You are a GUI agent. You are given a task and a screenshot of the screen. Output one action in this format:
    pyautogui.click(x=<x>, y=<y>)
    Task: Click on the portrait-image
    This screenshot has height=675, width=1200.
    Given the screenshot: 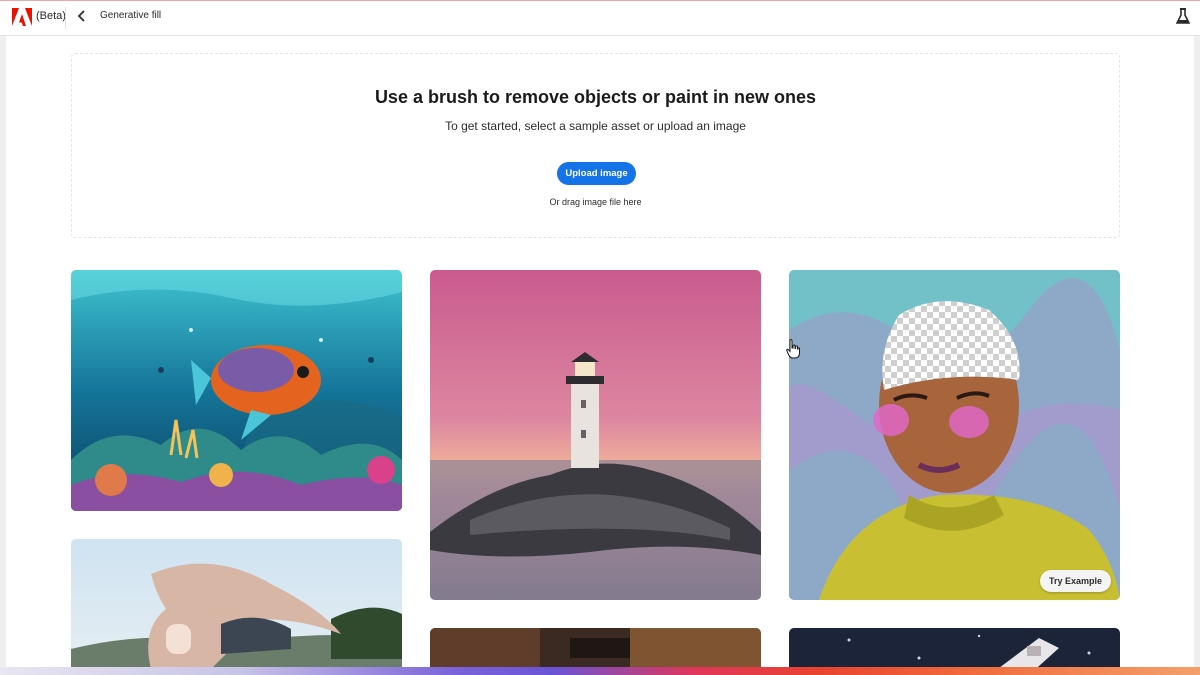 What is the action you would take?
    pyautogui.click(x=954, y=435)
    